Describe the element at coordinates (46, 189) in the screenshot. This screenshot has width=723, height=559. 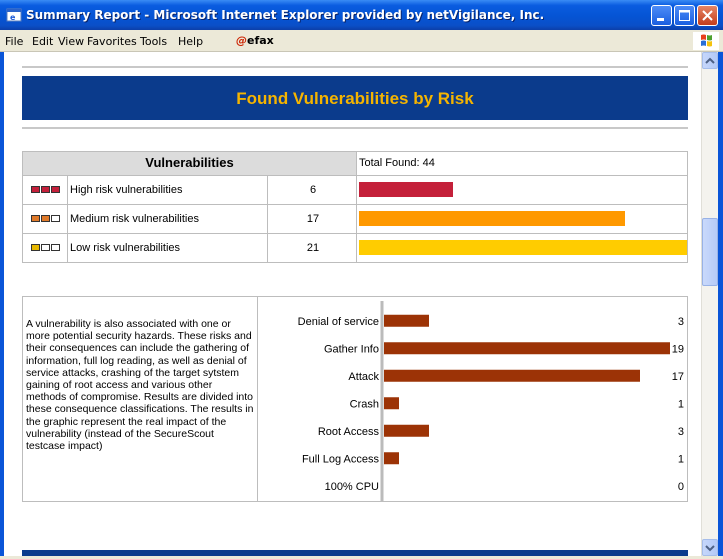
I see `high-risk-icon` at that location.